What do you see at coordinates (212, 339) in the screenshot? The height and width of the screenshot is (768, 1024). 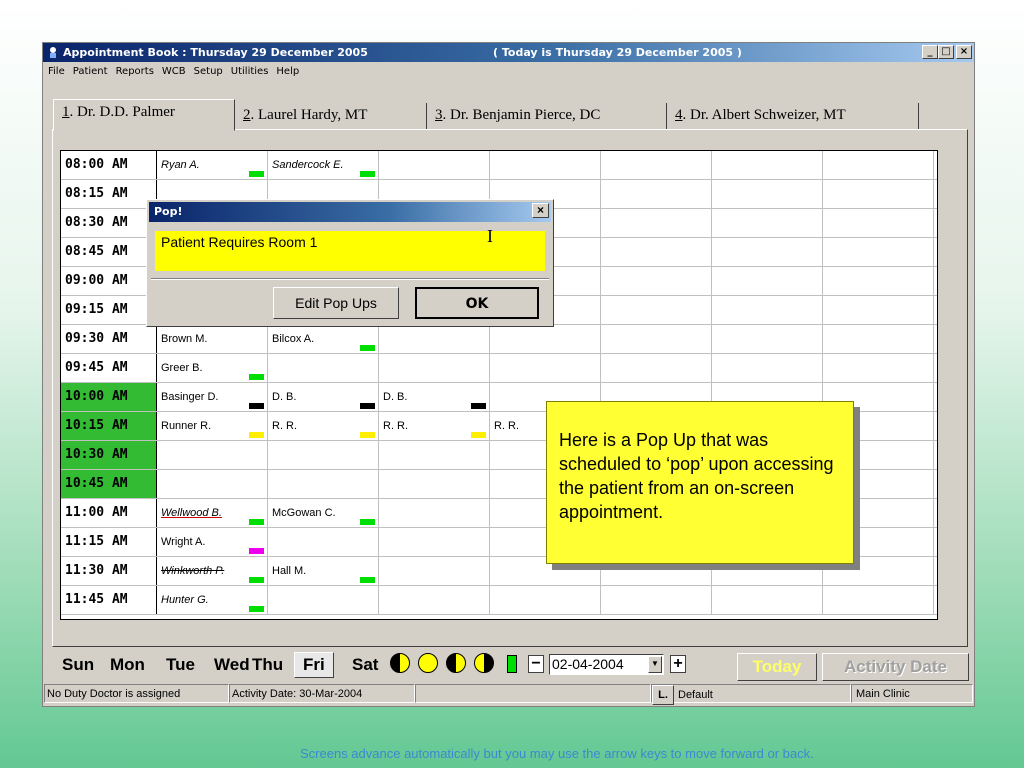 I see `appointment-cell: Brown M.` at bounding box center [212, 339].